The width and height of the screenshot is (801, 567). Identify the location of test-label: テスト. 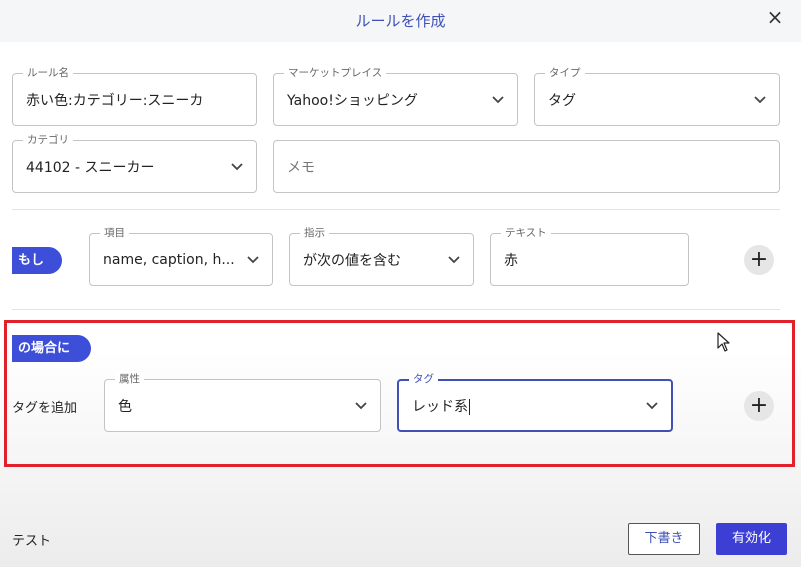
(31, 539).